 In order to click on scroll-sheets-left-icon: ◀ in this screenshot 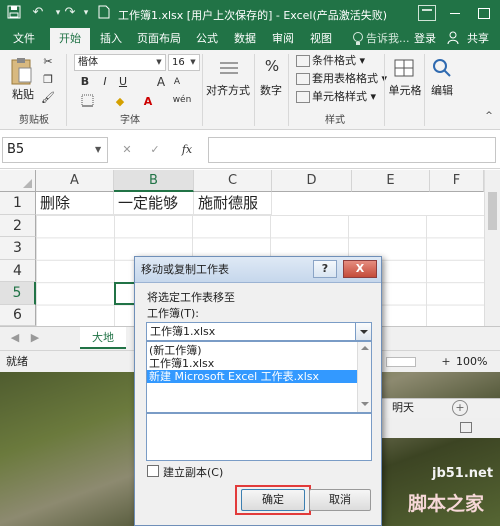, I will do `click(15, 338)`.